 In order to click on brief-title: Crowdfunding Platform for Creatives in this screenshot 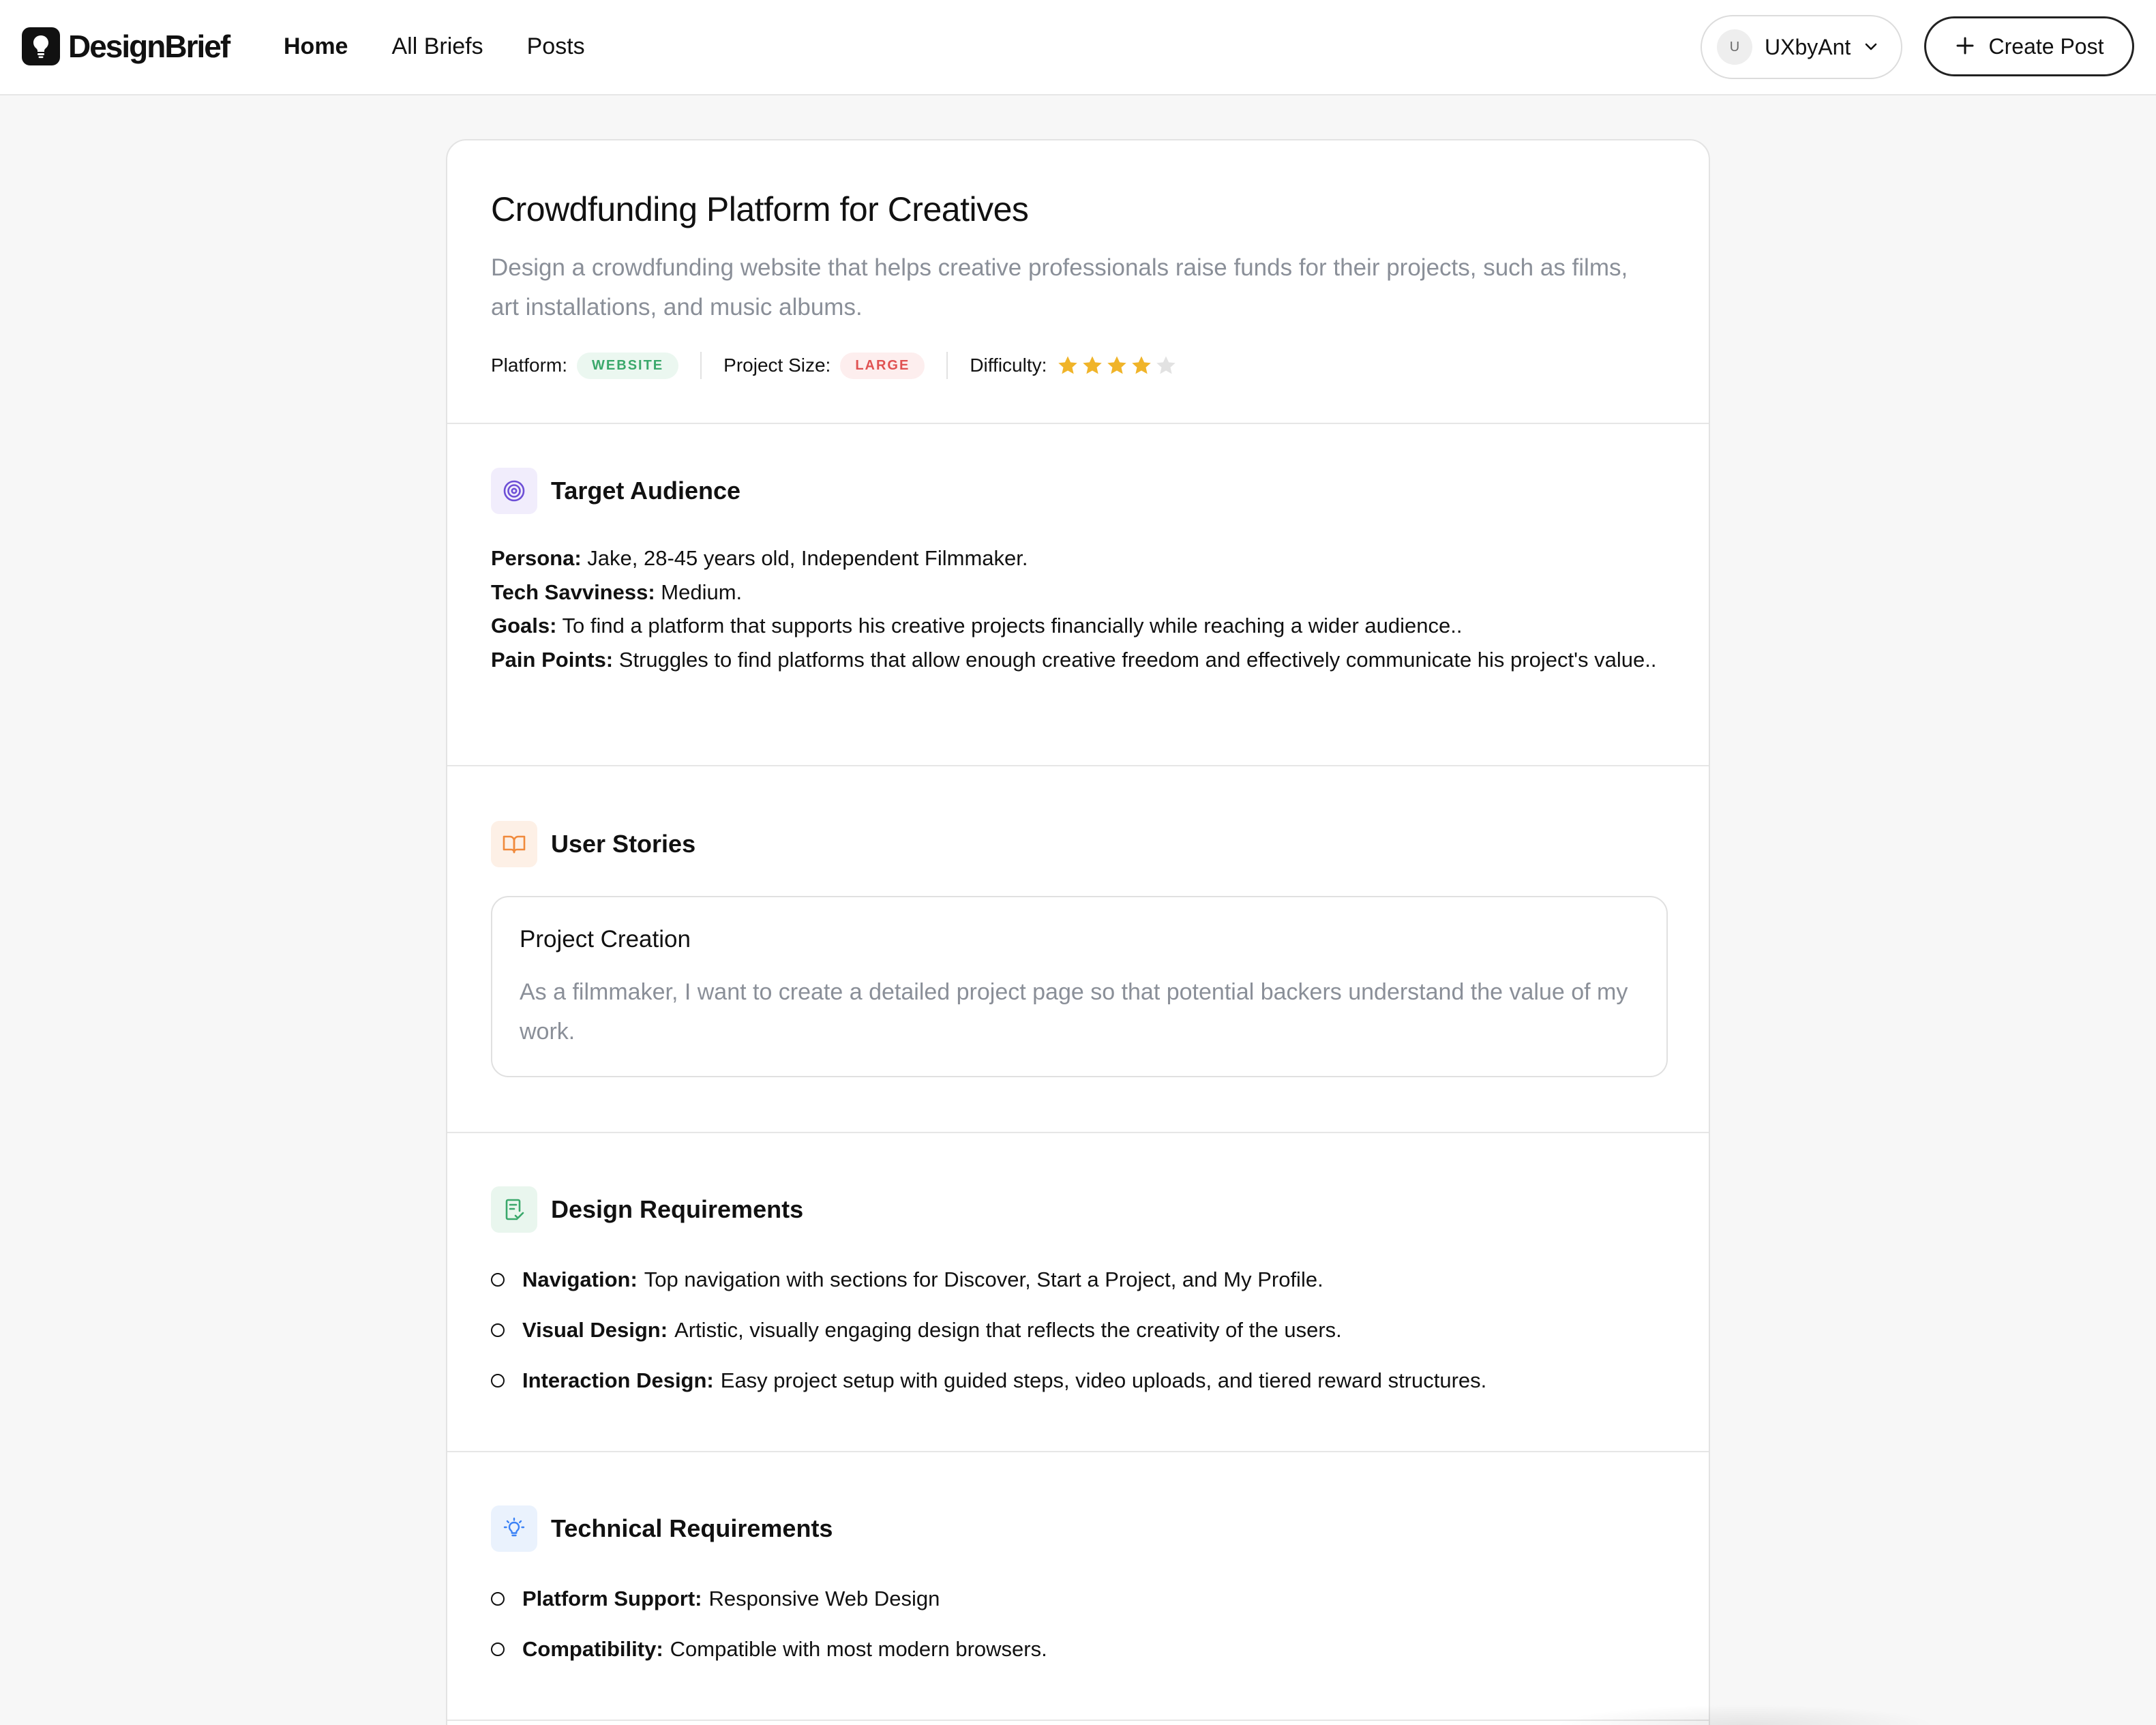, I will do `click(760, 209)`.